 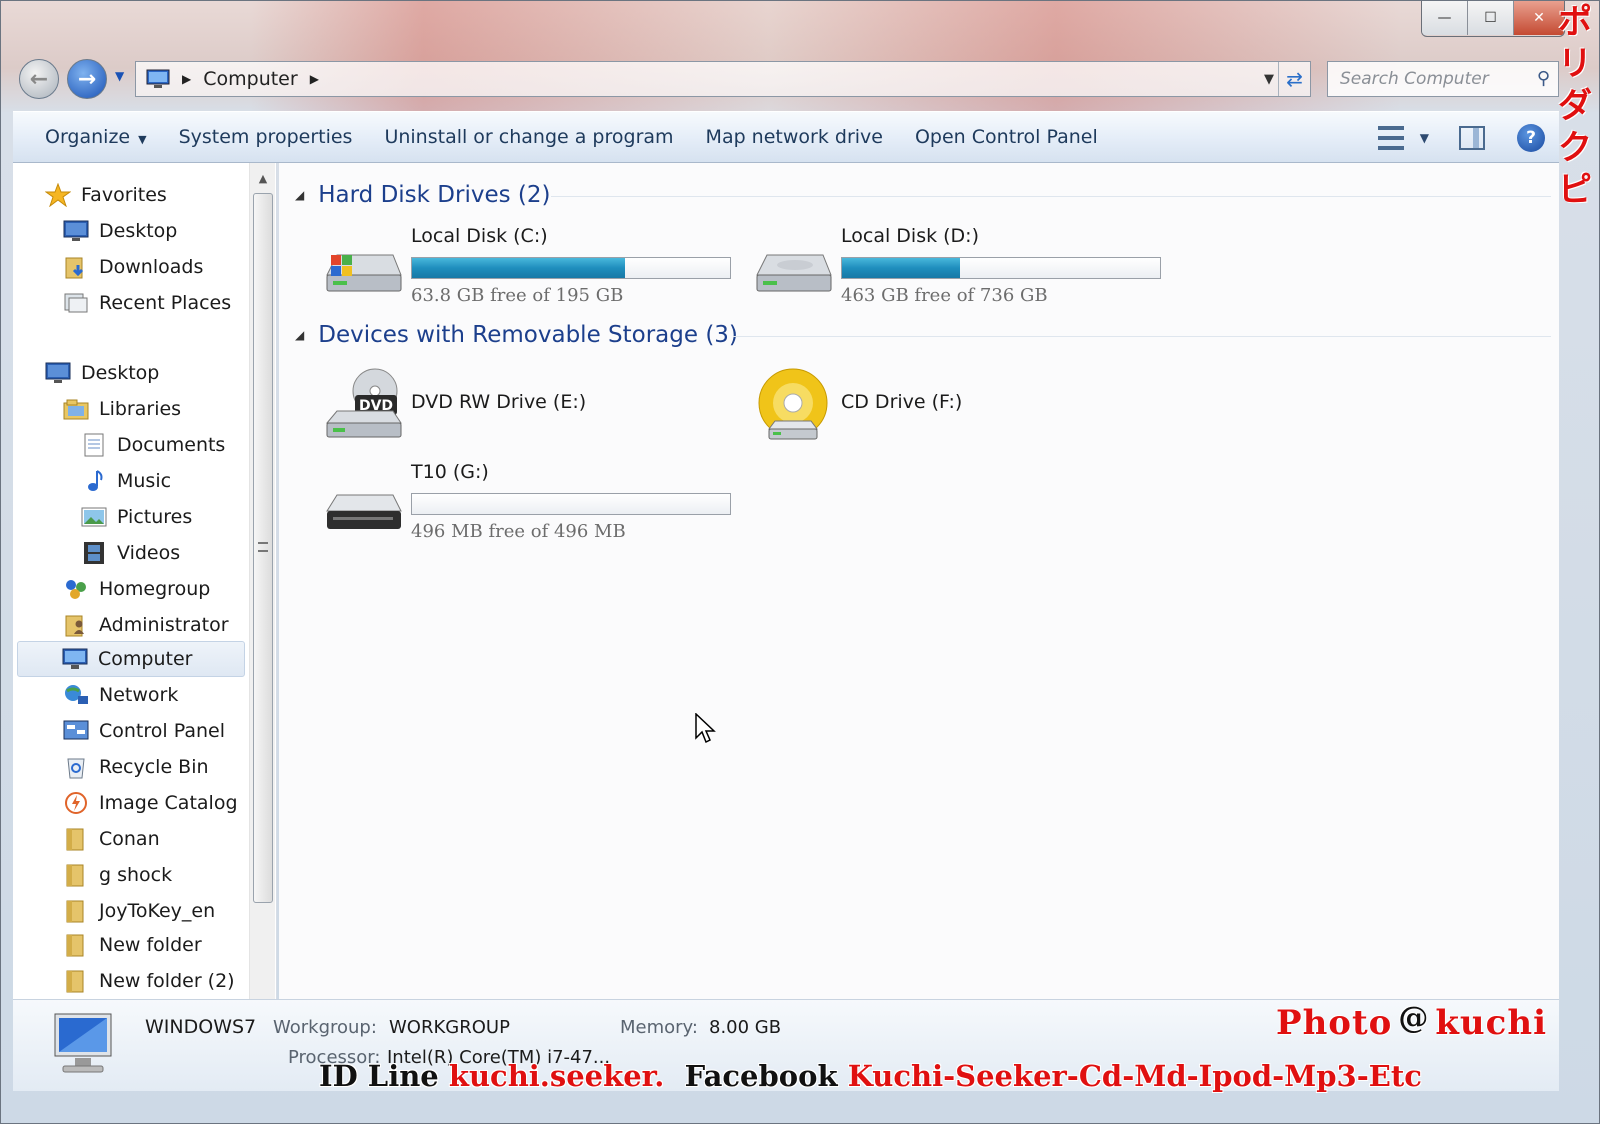 I want to click on homegroup-icon, so click(x=76, y=589).